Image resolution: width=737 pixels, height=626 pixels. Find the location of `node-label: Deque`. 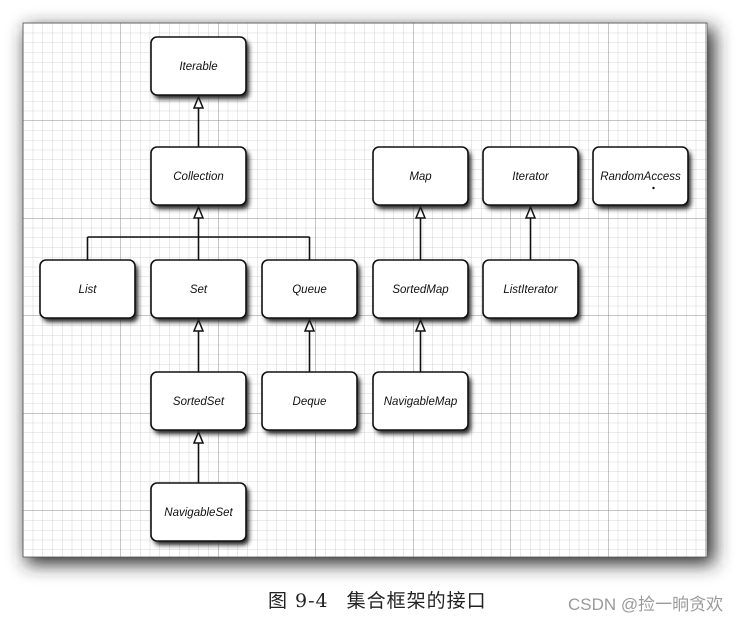

node-label: Deque is located at coordinates (310, 402).